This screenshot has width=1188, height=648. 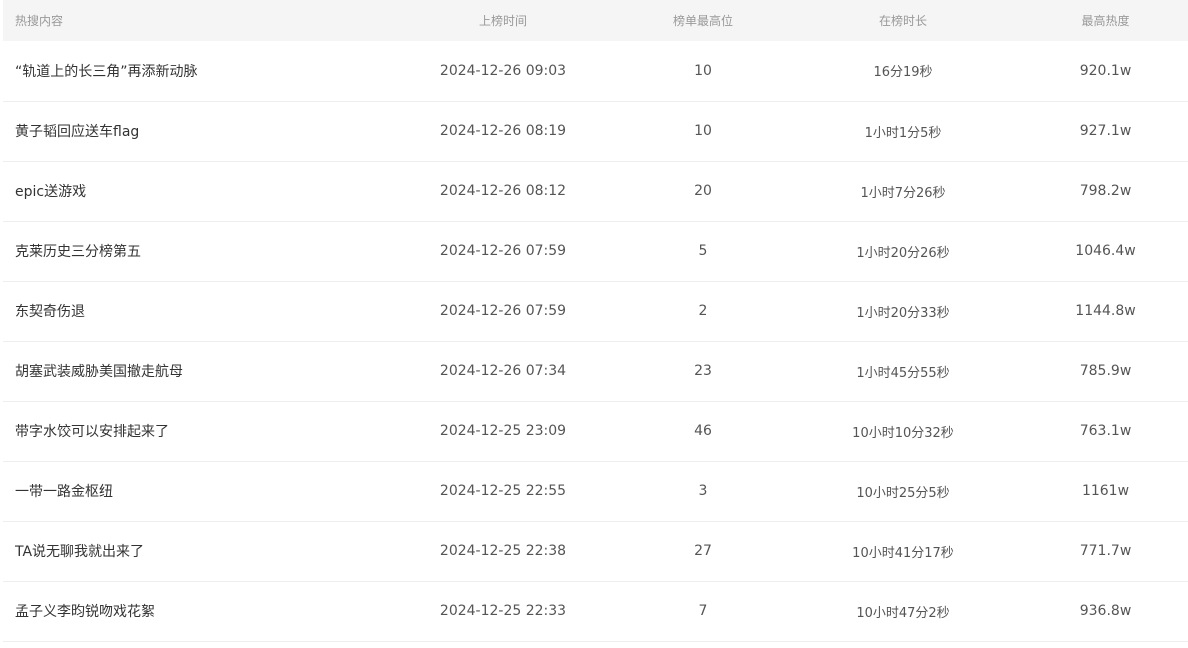 What do you see at coordinates (193, 611) in the screenshot?
I see `row-title: 孟子义李昀锐吻戏花絮` at bounding box center [193, 611].